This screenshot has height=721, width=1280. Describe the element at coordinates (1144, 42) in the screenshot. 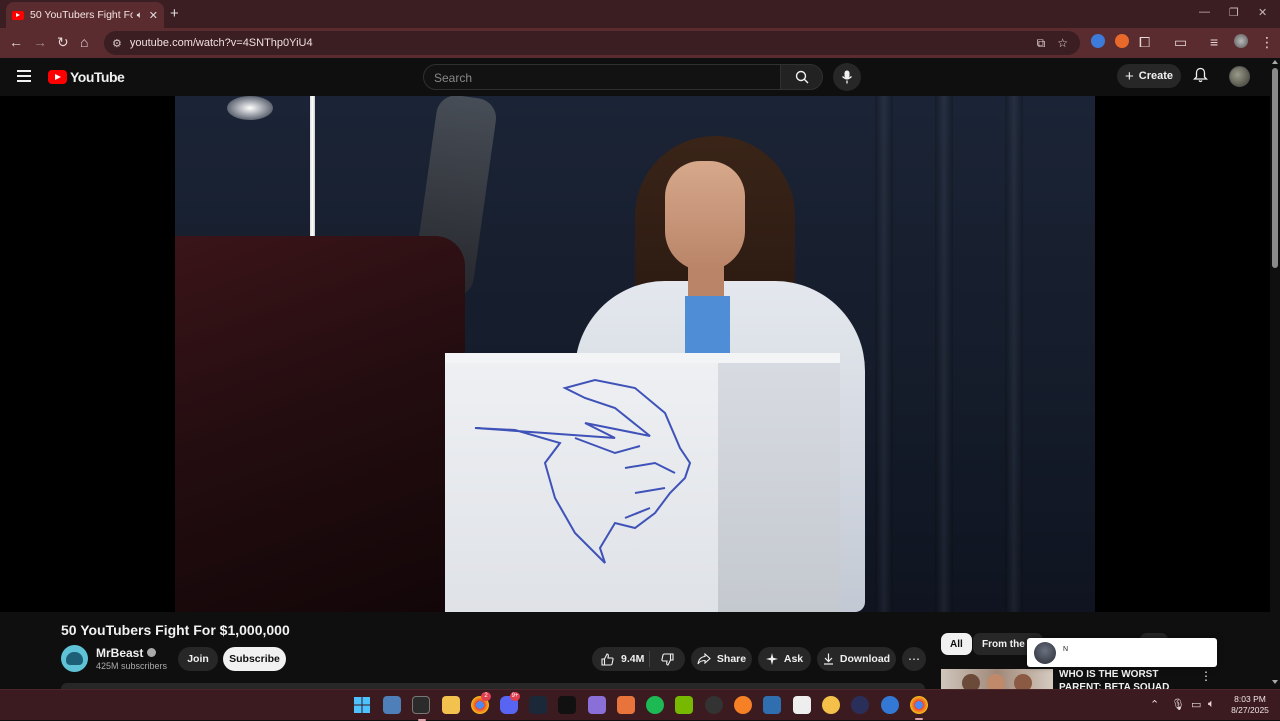

I see `extensions-puzzle-icon: ⧠` at that location.